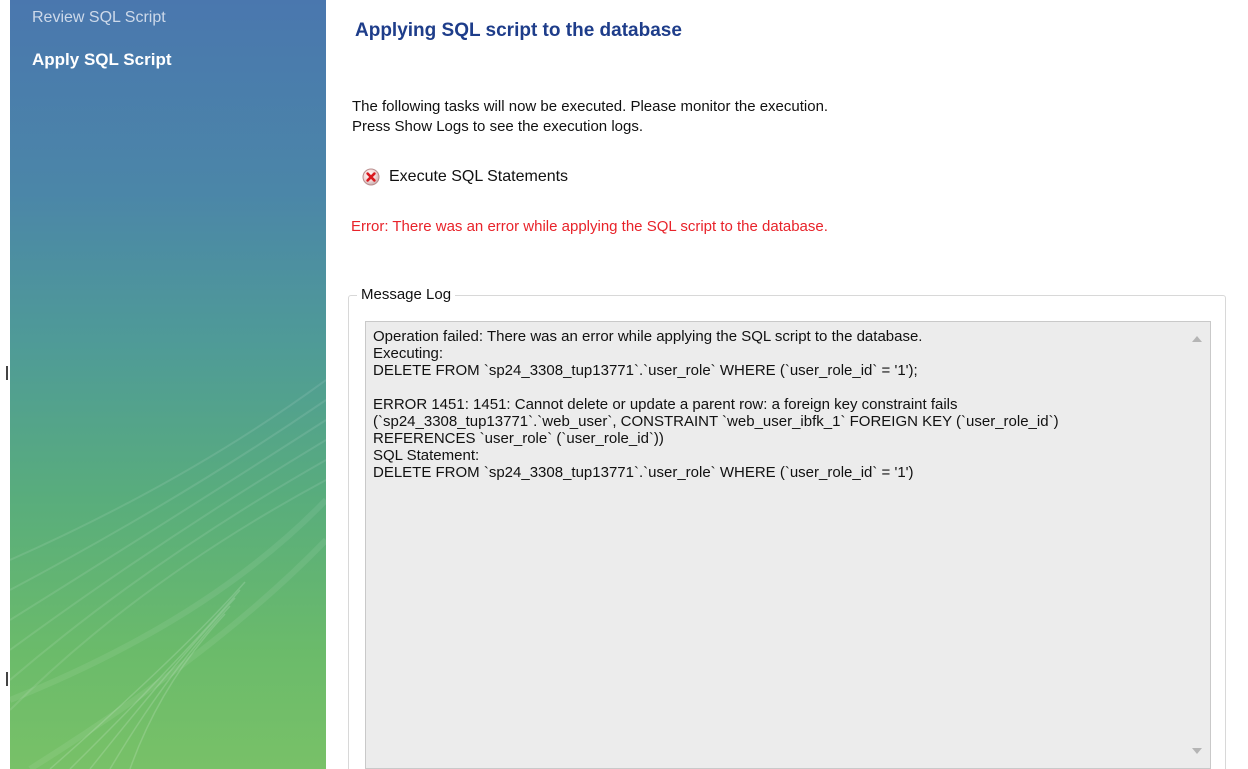  I want to click on error-circle-x-icon, so click(371, 177).